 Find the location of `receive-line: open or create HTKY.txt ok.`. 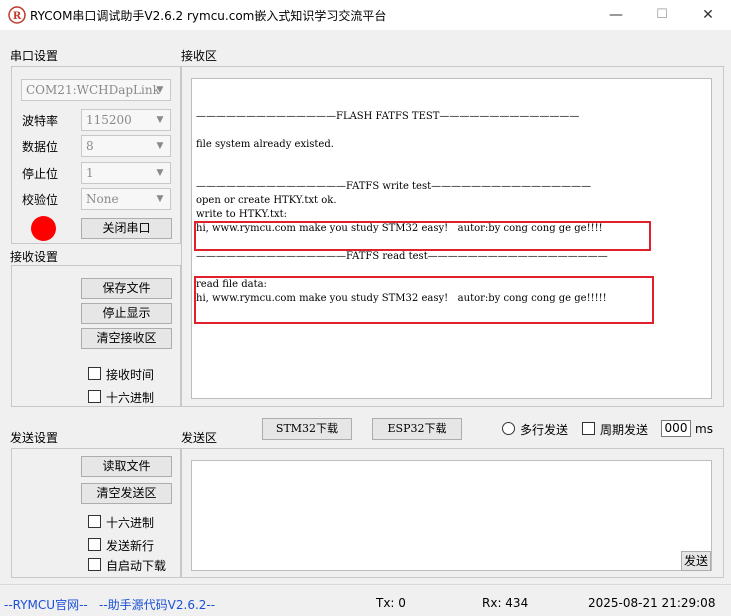

receive-line: open or create HTKY.txt ok. is located at coordinates (266, 200).